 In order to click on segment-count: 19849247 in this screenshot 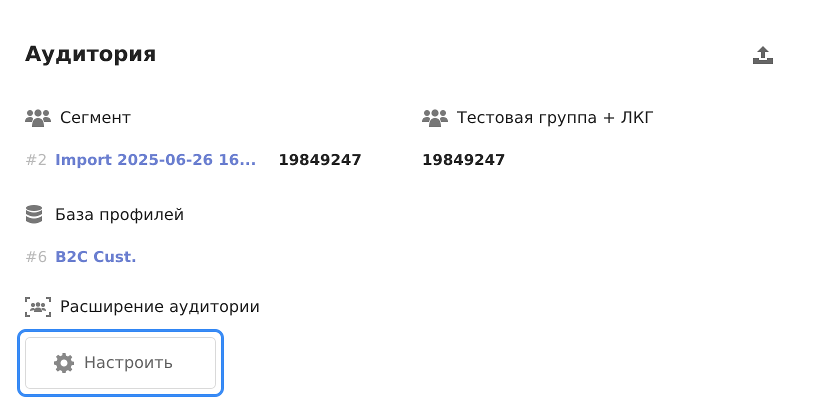, I will do `click(320, 160)`.